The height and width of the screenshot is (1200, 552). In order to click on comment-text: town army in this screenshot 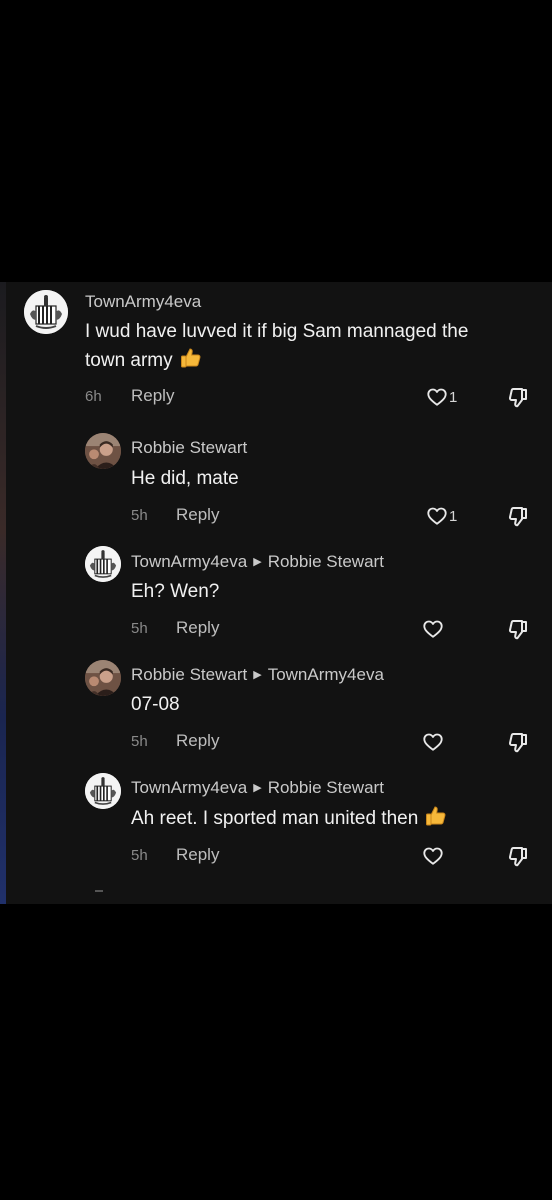, I will do `click(144, 361)`.